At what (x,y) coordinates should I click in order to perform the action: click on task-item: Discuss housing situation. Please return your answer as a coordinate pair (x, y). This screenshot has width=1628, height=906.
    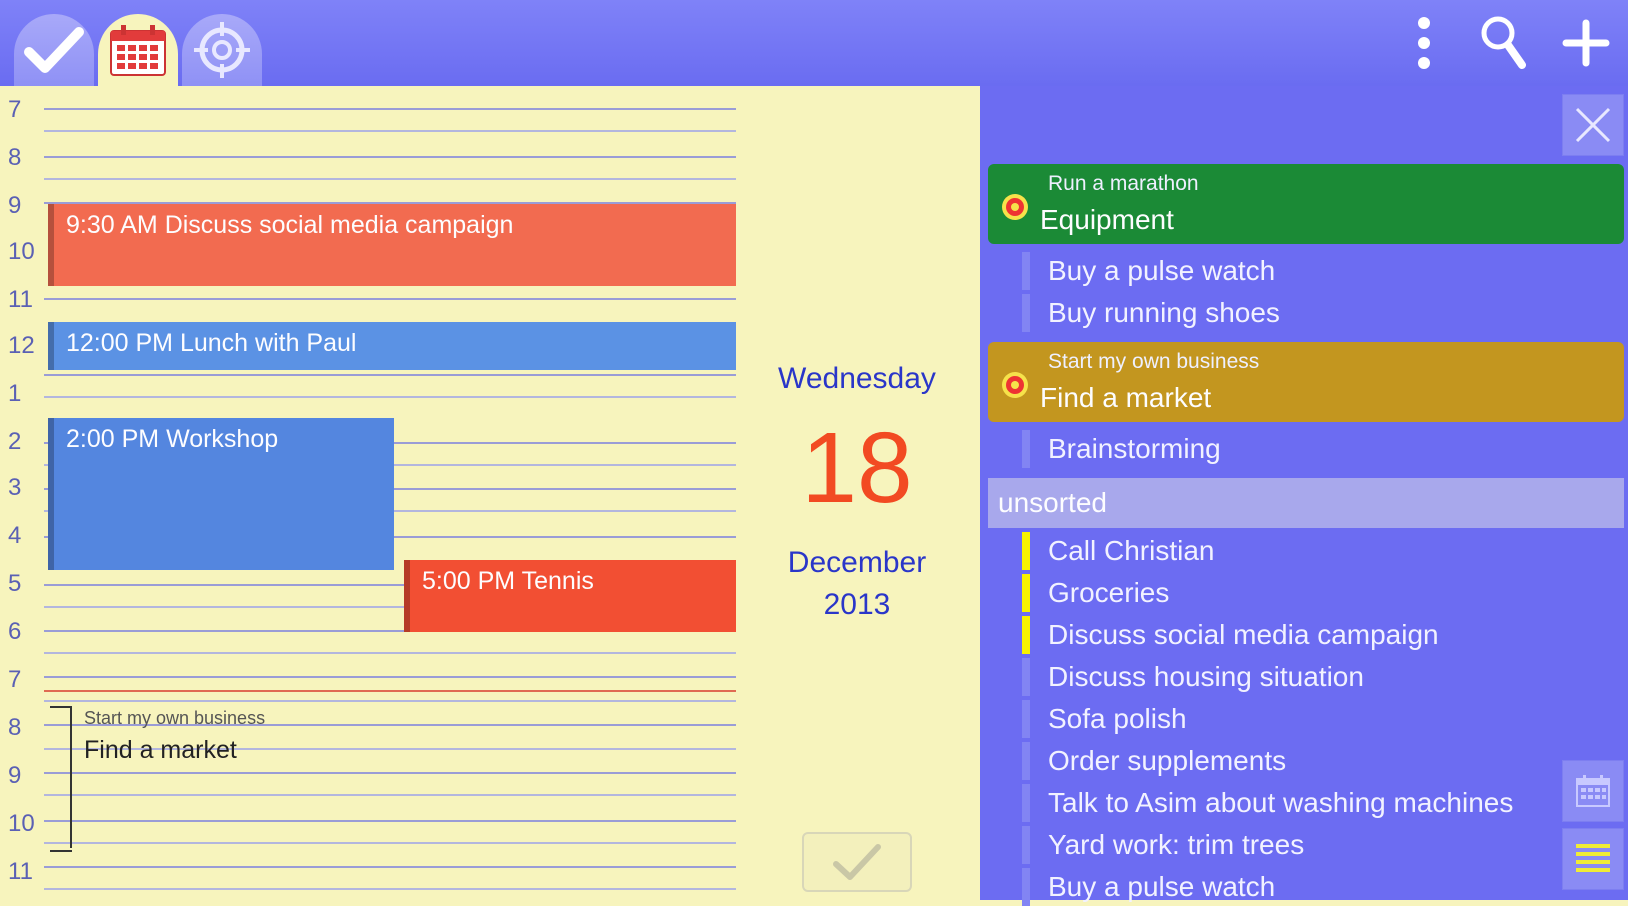
    Looking at the image, I should click on (1302, 677).